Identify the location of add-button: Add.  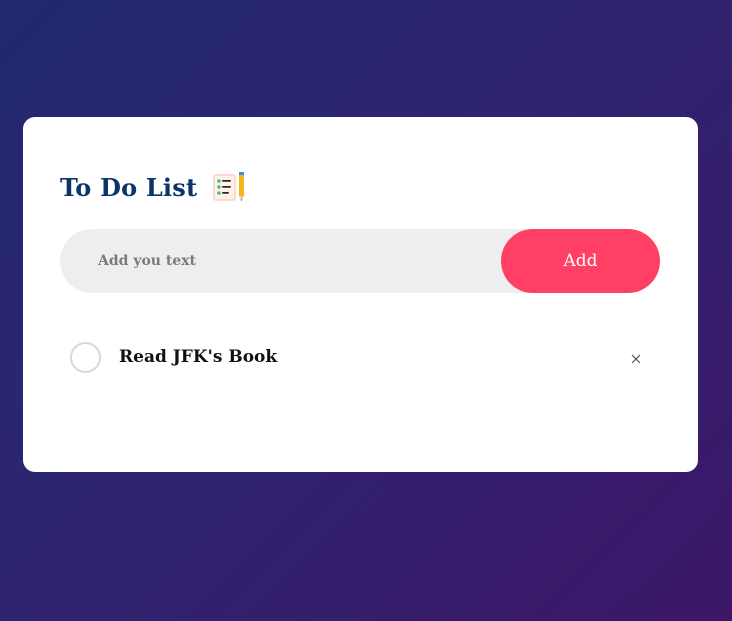
(580, 261).